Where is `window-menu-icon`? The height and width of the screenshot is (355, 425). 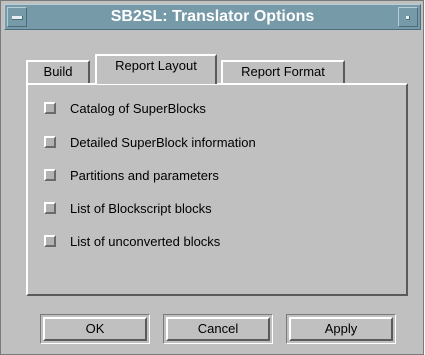 window-menu-icon is located at coordinates (17, 18).